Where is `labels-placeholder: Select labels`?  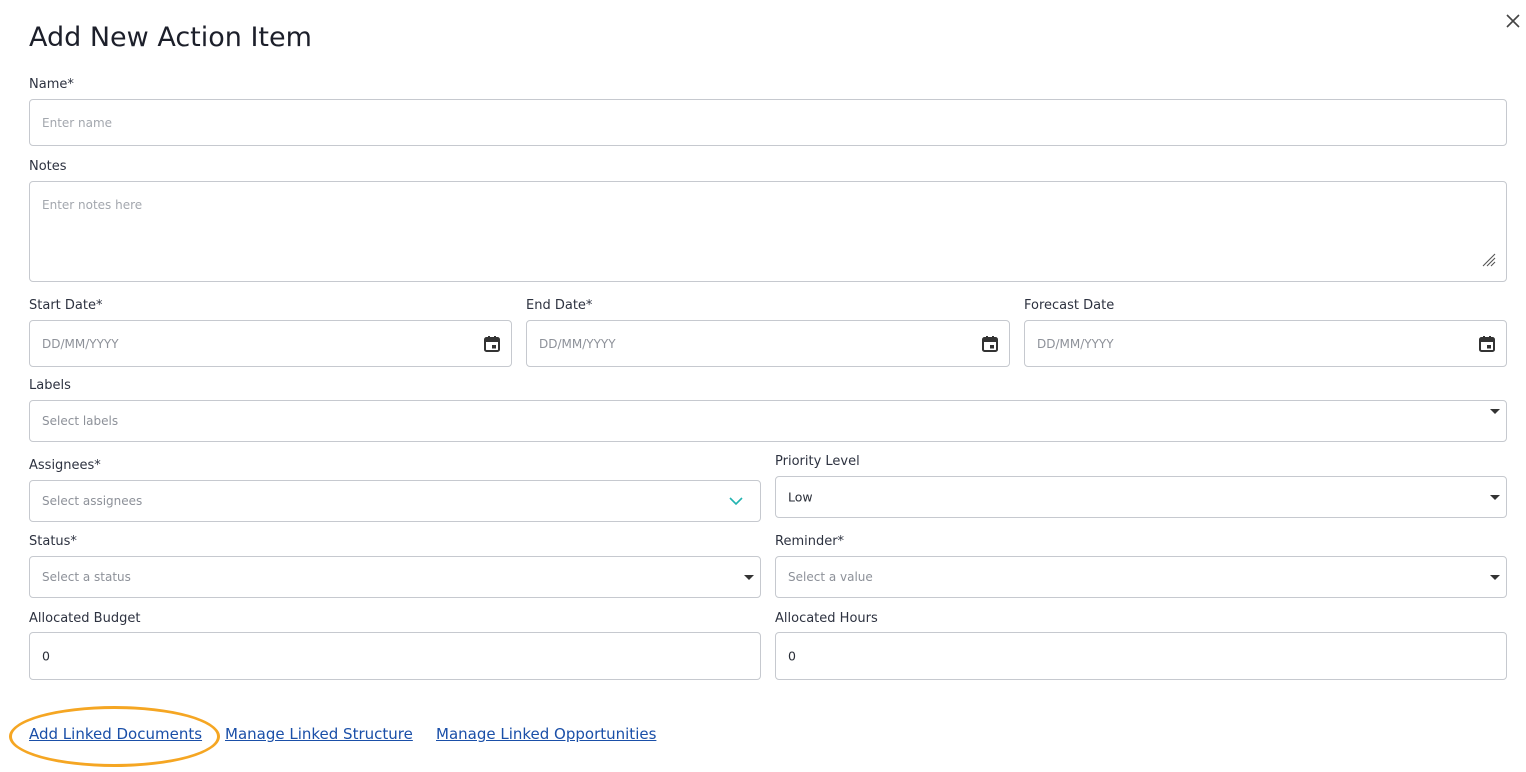
labels-placeholder: Select labels is located at coordinates (80, 421).